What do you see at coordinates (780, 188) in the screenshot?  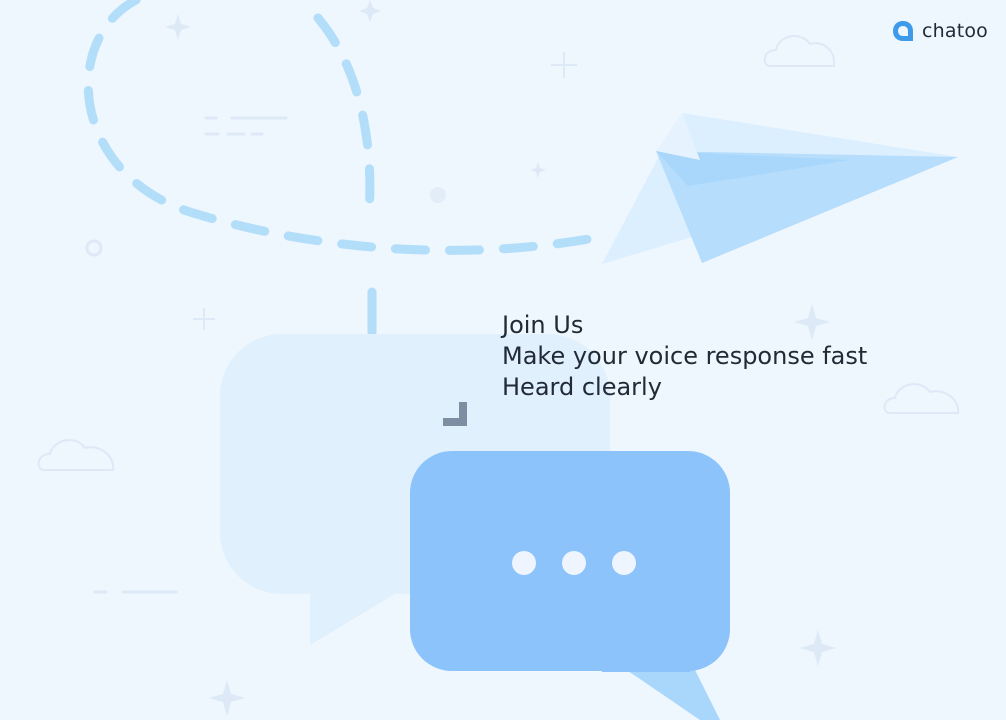 I see `paper-plane-icon` at bounding box center [780, 188].